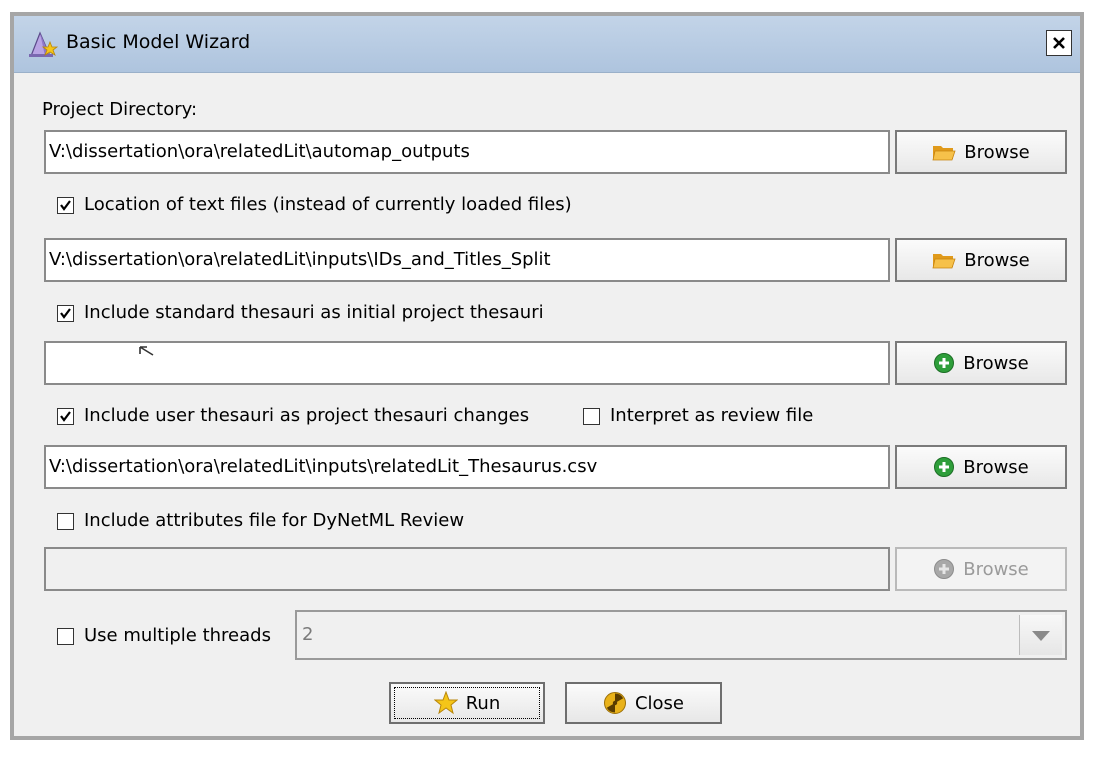 This screenshot has width=1093, height=758. I want to click on project-directory-label: Project Directory:, so click(120, 109).